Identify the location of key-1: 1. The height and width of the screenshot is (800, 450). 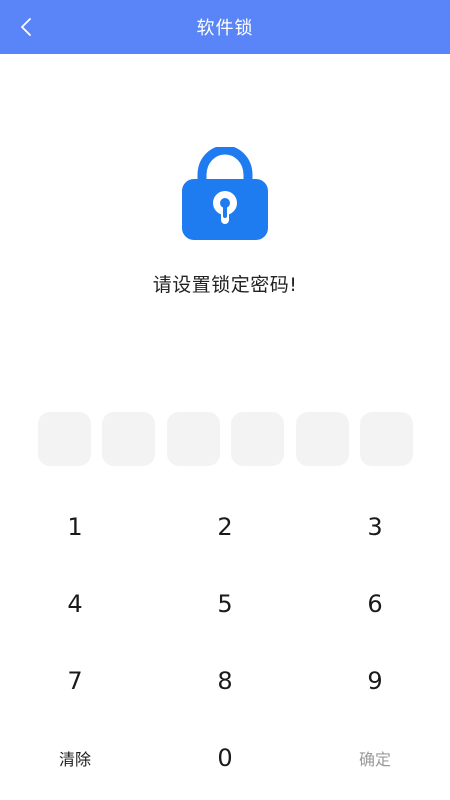
(75, 526).